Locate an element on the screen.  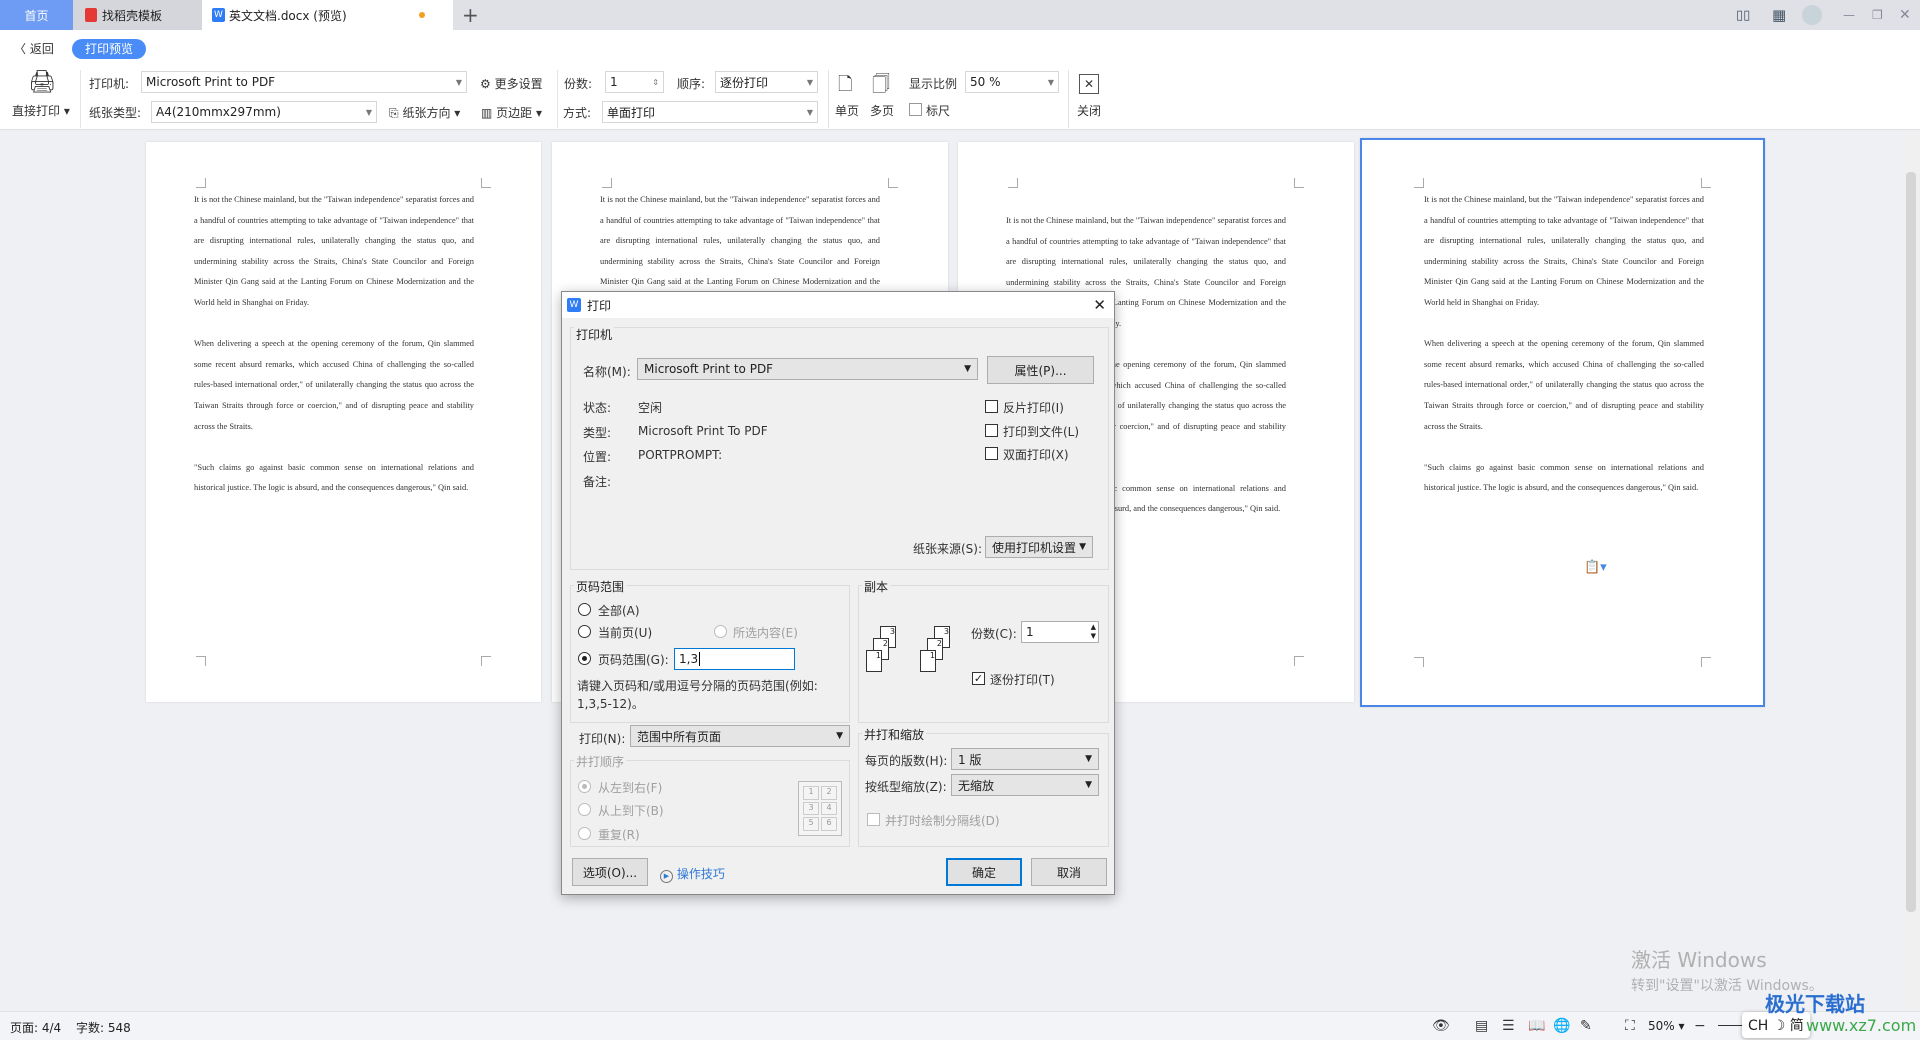
eye-protection-icon: 👁 is located at coordinates (1441, 1026).